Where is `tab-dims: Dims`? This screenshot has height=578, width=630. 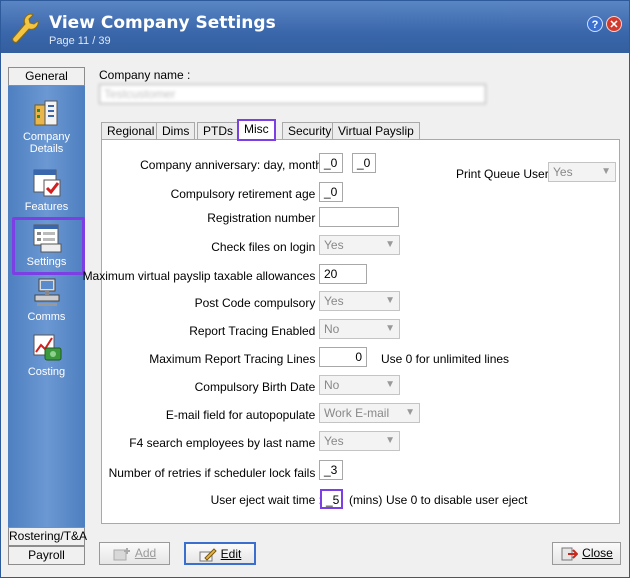
tab-dims: Dims is located at coordinates (176, 131).